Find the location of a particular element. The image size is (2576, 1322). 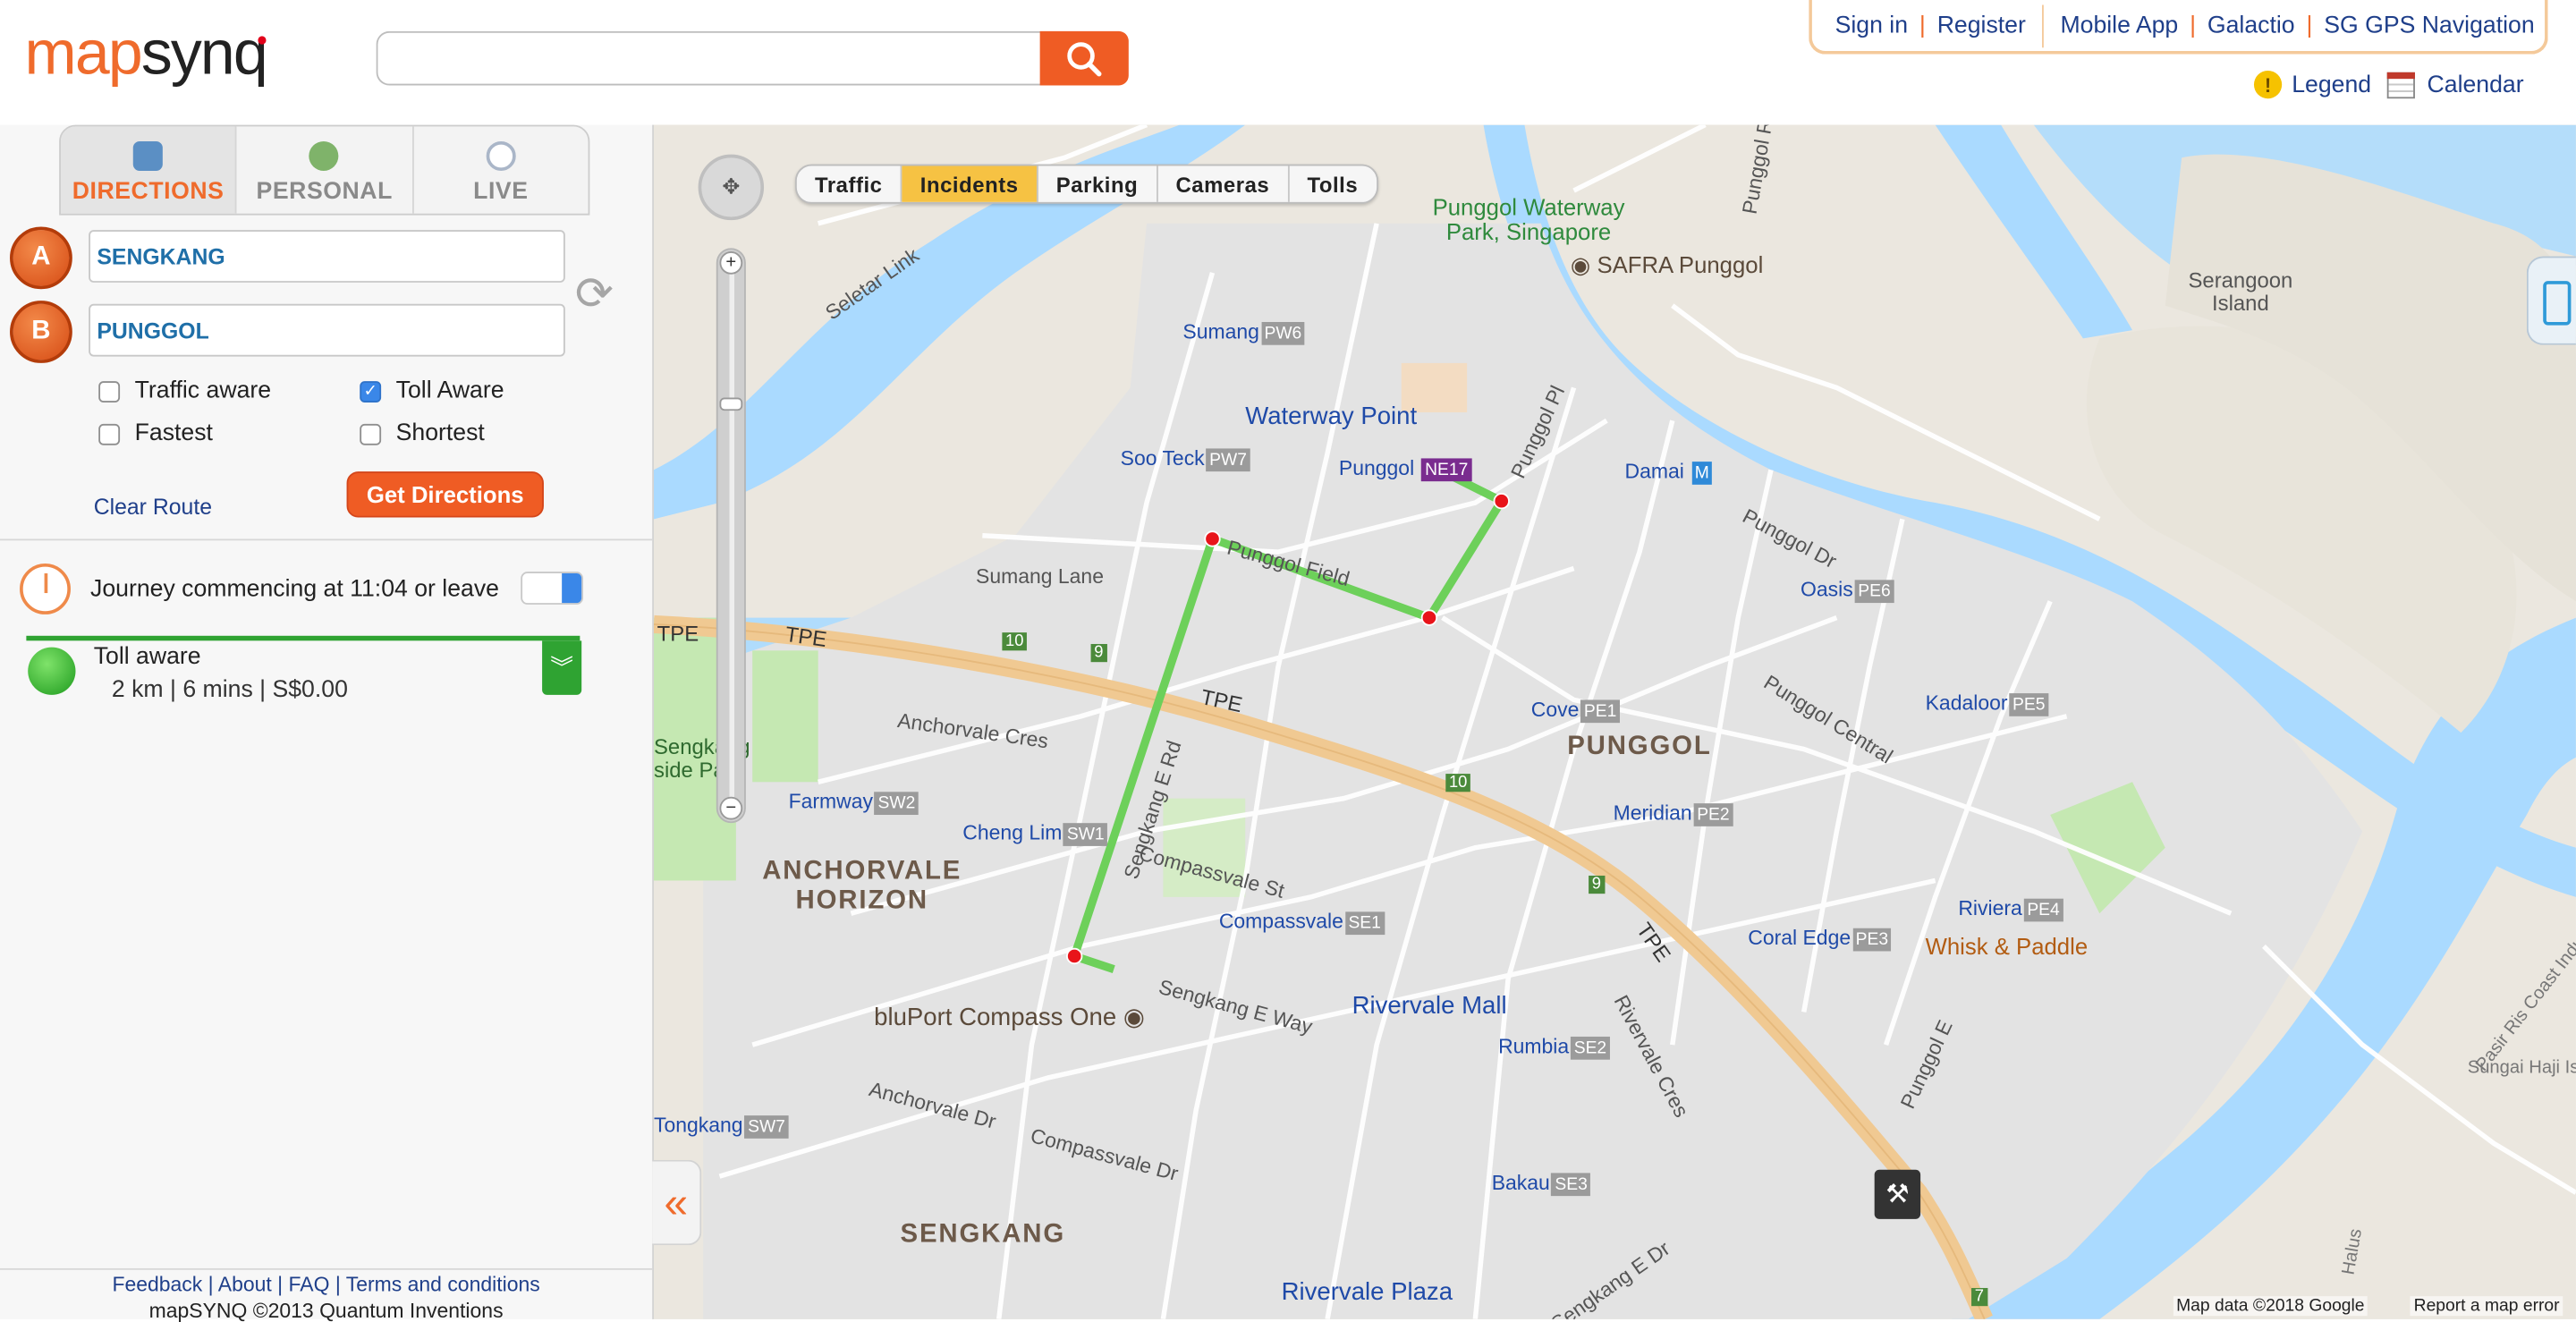

mobile-app-tab-icon is located at coordinates (2551, 300).